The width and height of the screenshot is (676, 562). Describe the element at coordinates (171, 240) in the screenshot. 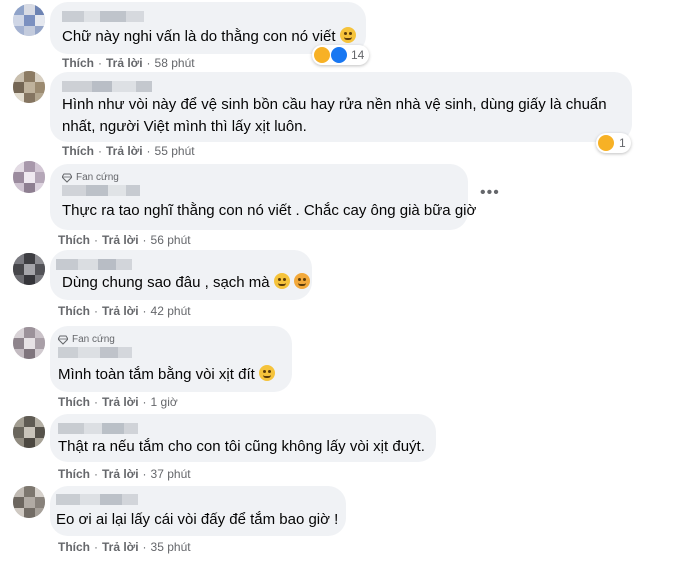

I see `timestamp: 56 phút` at that location.